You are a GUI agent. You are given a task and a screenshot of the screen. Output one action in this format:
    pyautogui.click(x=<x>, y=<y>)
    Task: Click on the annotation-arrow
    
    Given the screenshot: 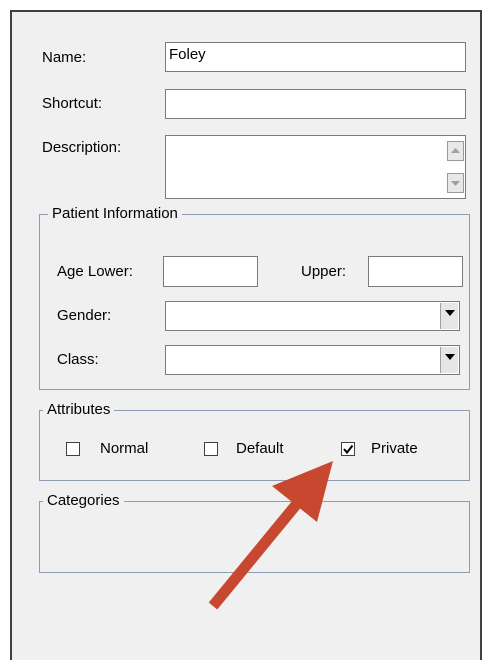 What is the action you would take?
    pyautogui.click(x=270, y=535)
    